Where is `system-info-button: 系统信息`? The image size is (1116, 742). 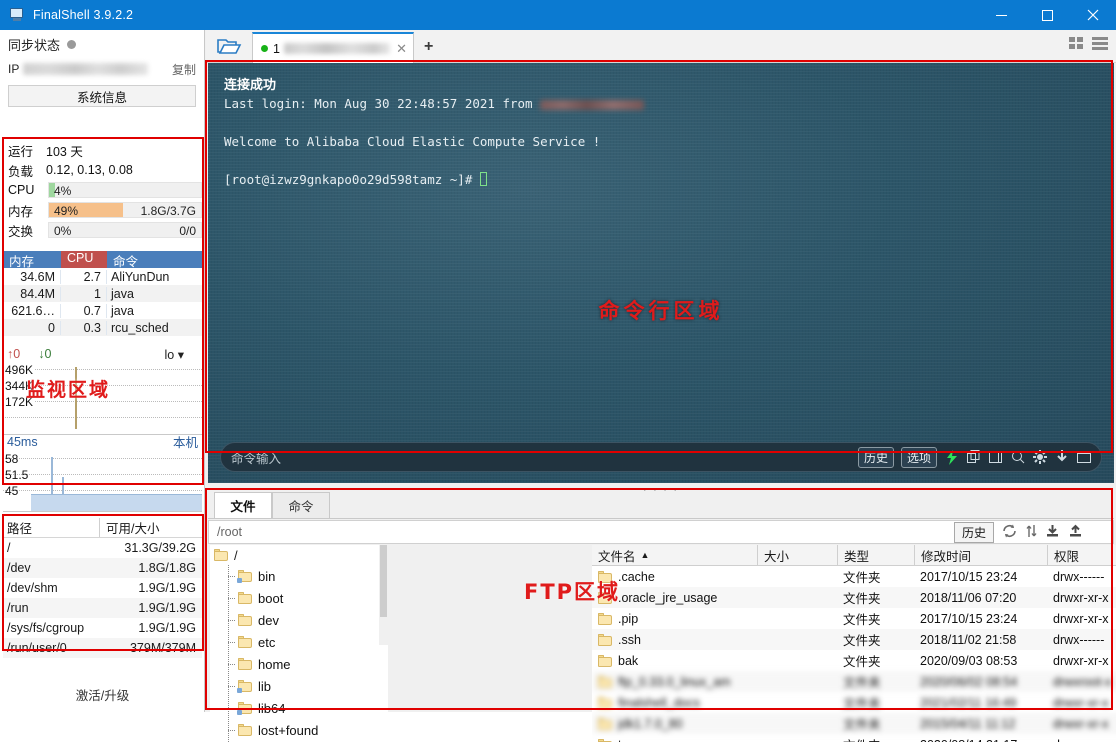
system-info-button: 系统信息 is located at coordinates (102, 96).